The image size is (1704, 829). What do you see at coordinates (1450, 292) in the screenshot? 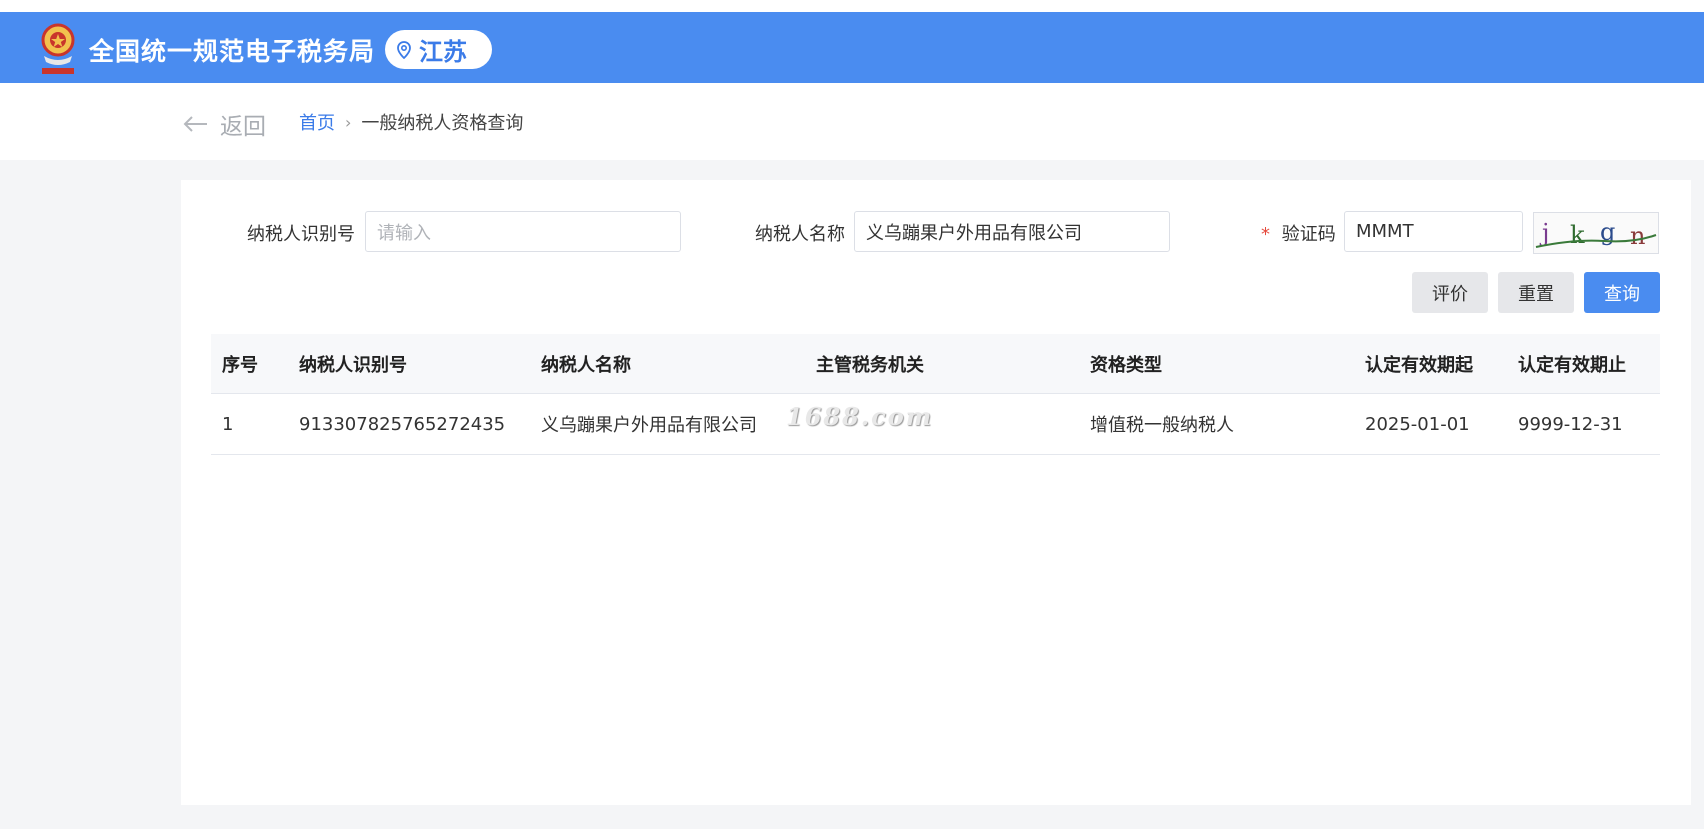
I see `evaluate-button: 评价` at bounding box center [1450, 292].